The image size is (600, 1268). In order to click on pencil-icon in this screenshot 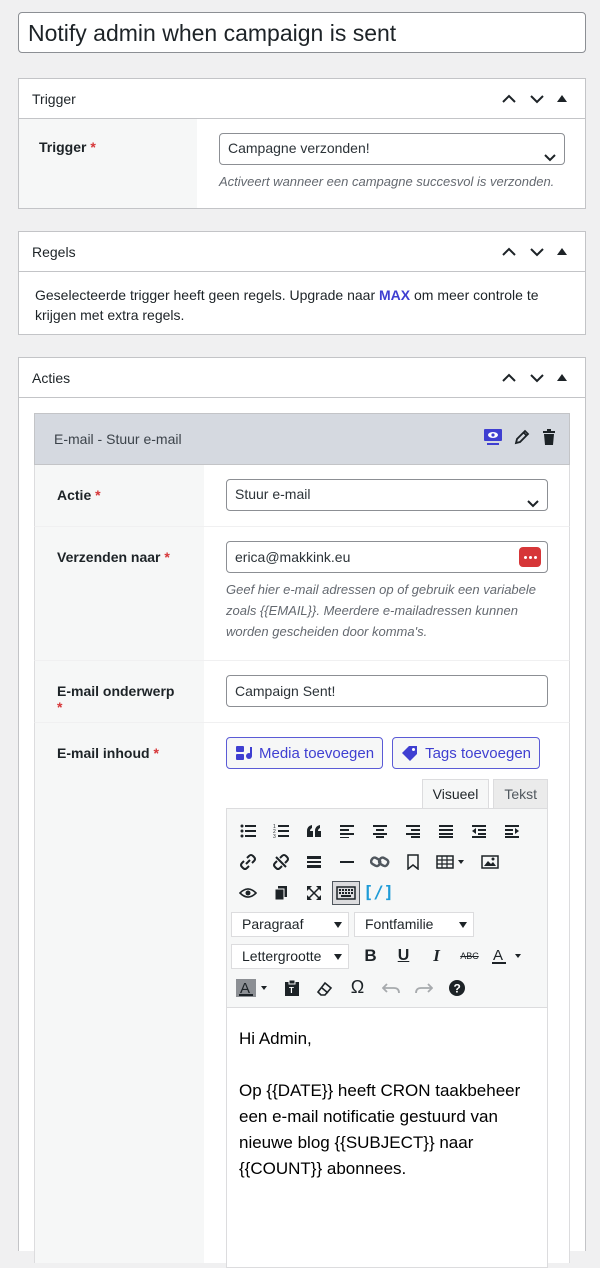, I will do `click(522, 439)`.